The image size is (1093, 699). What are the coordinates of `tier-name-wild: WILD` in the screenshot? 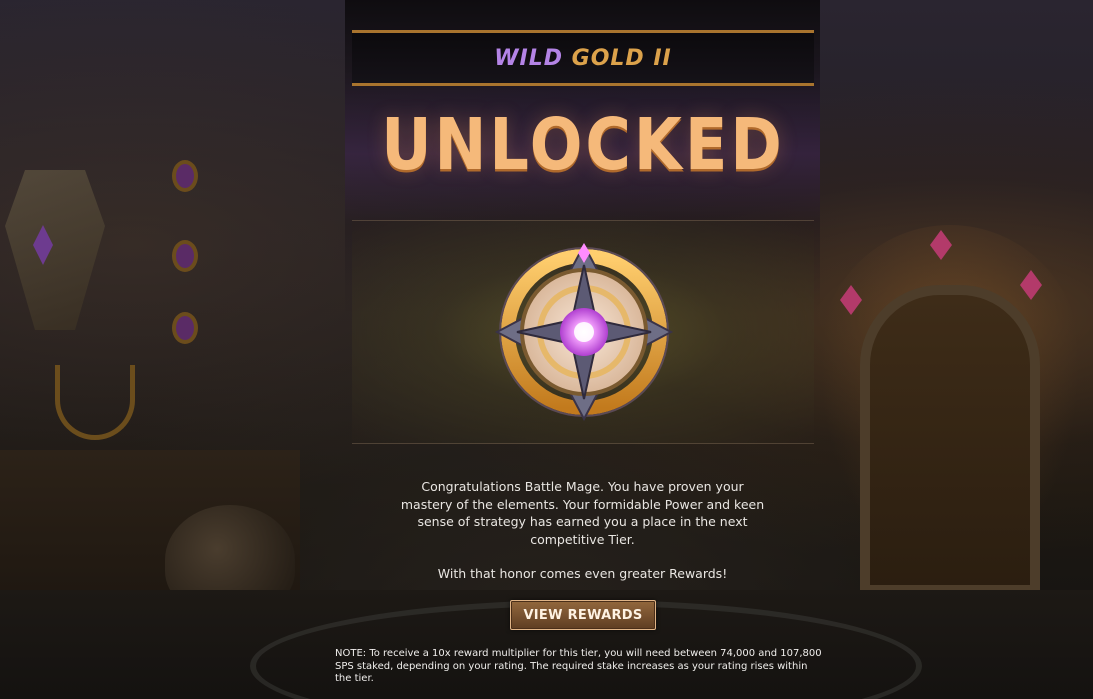 It's located at (528, 58).